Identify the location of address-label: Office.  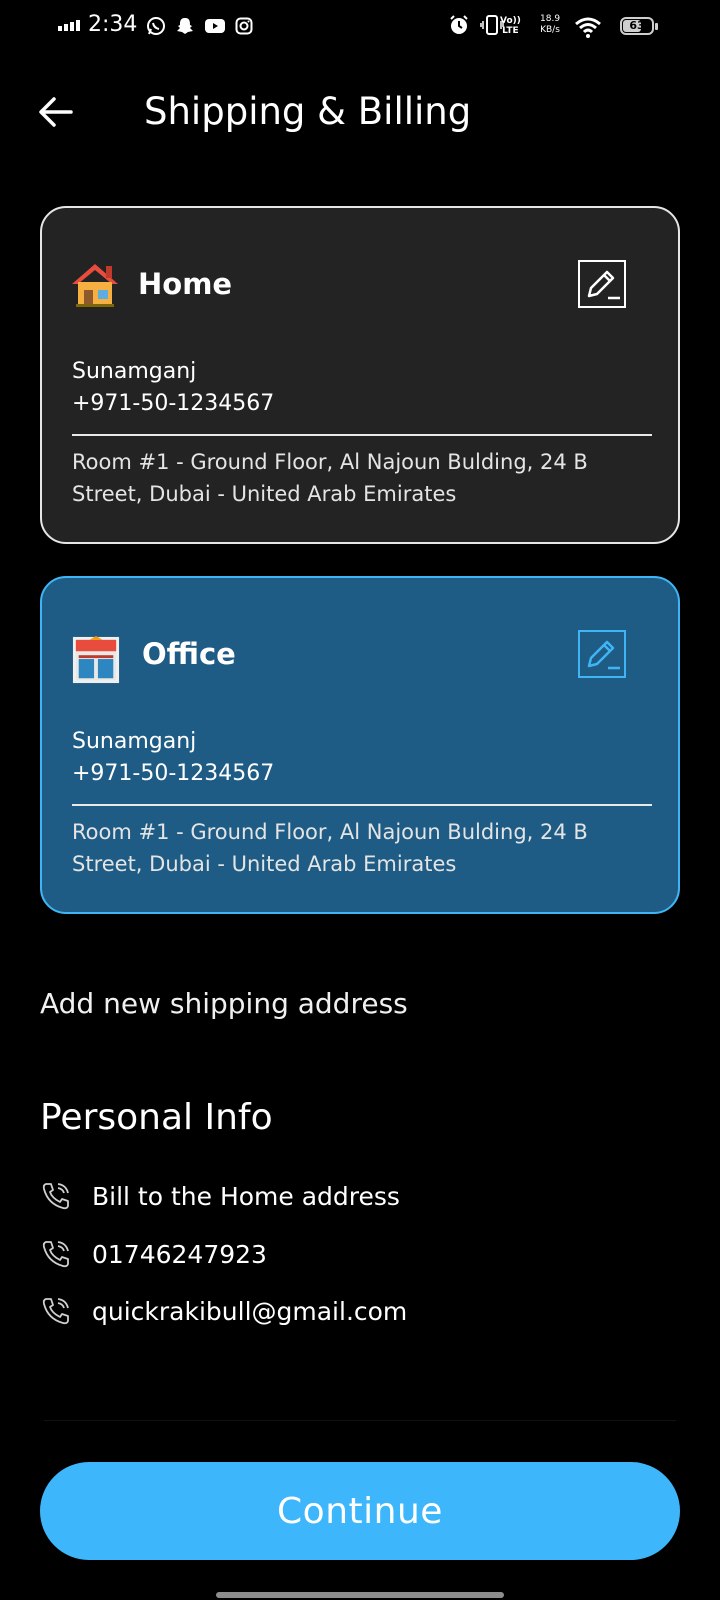
(189, 654).